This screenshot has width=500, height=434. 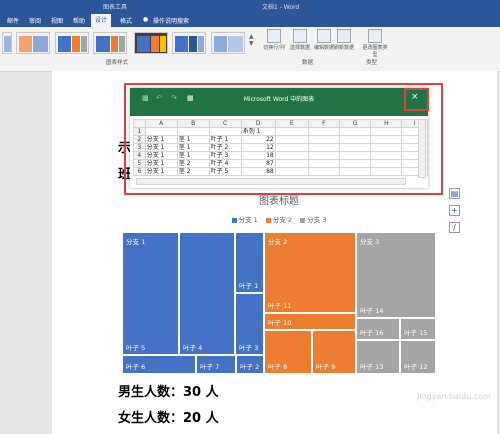 I want to click on tab-mailings: 邮件, so click(x=13, y=20).